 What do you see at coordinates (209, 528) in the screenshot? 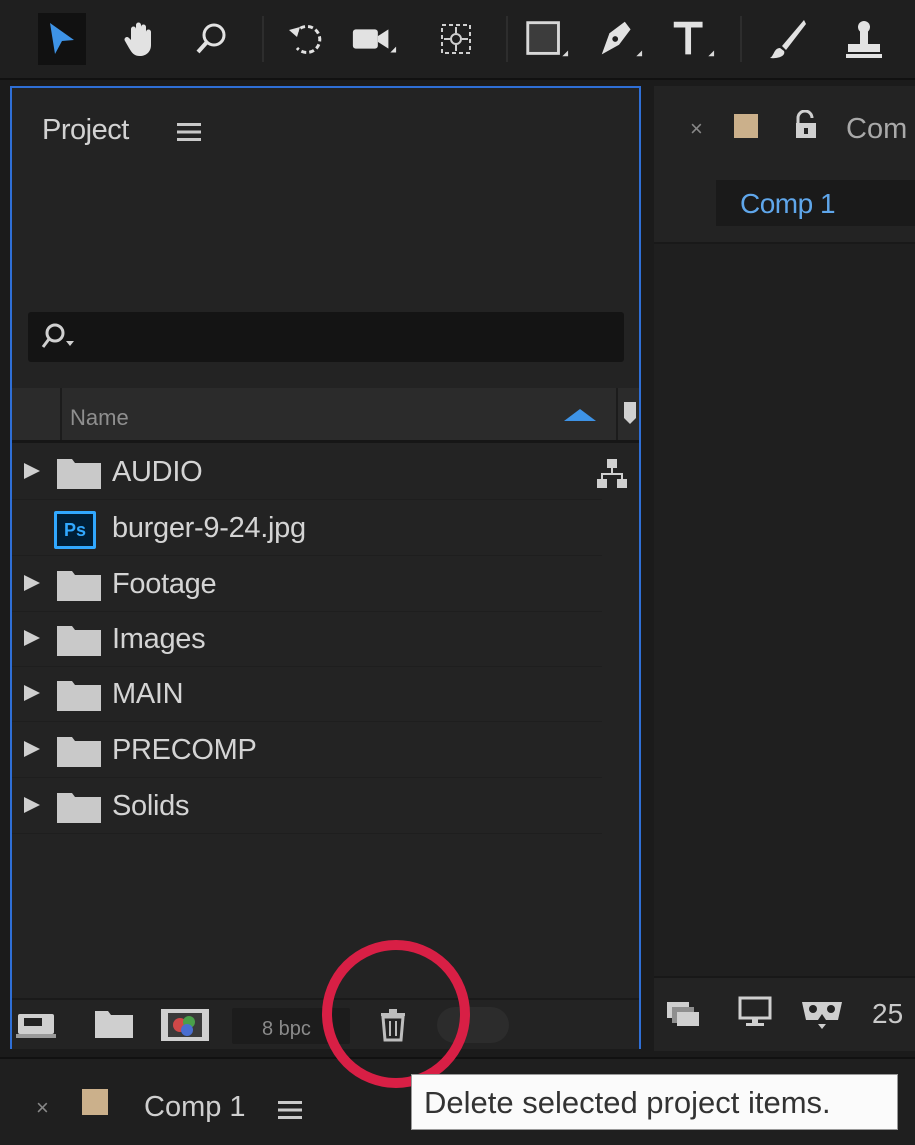
I see `item-label: burger-9-24.jpg` at bounding box center [209, 528].